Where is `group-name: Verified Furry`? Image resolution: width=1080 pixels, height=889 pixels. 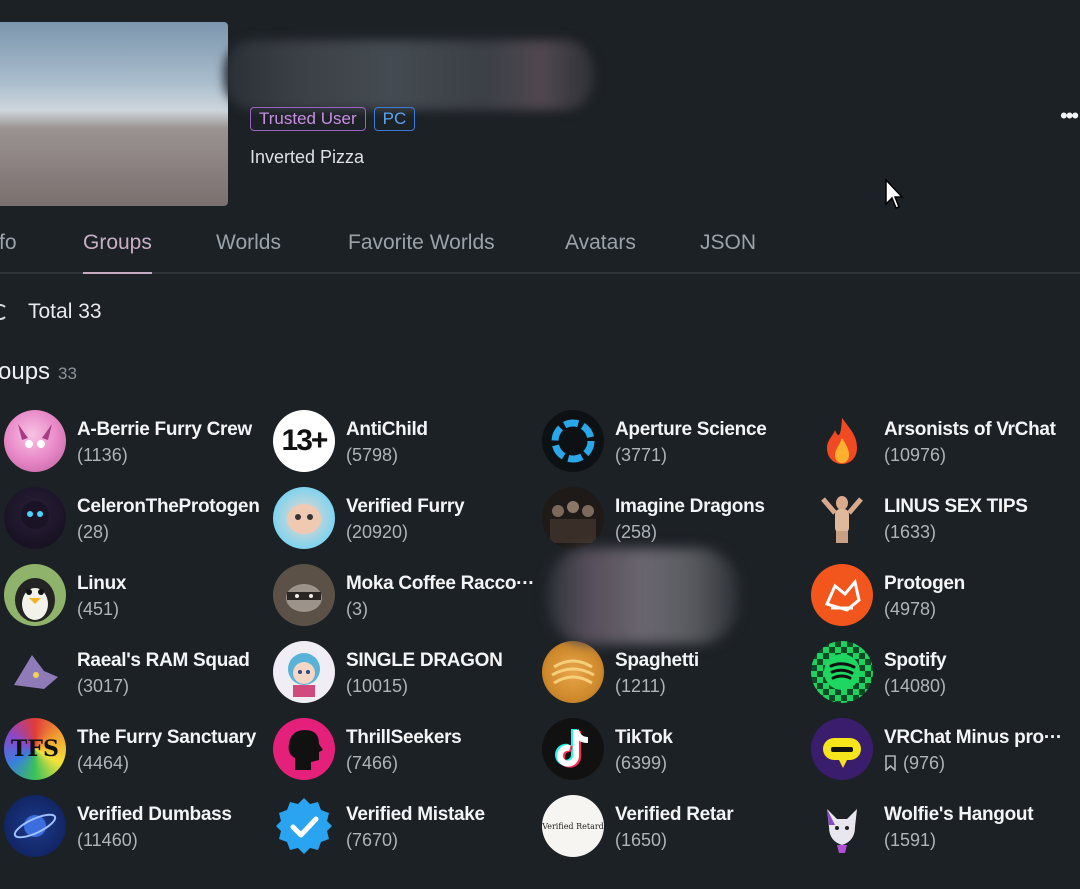 group-name: Verified Furry is located at coordinates (405, 506).